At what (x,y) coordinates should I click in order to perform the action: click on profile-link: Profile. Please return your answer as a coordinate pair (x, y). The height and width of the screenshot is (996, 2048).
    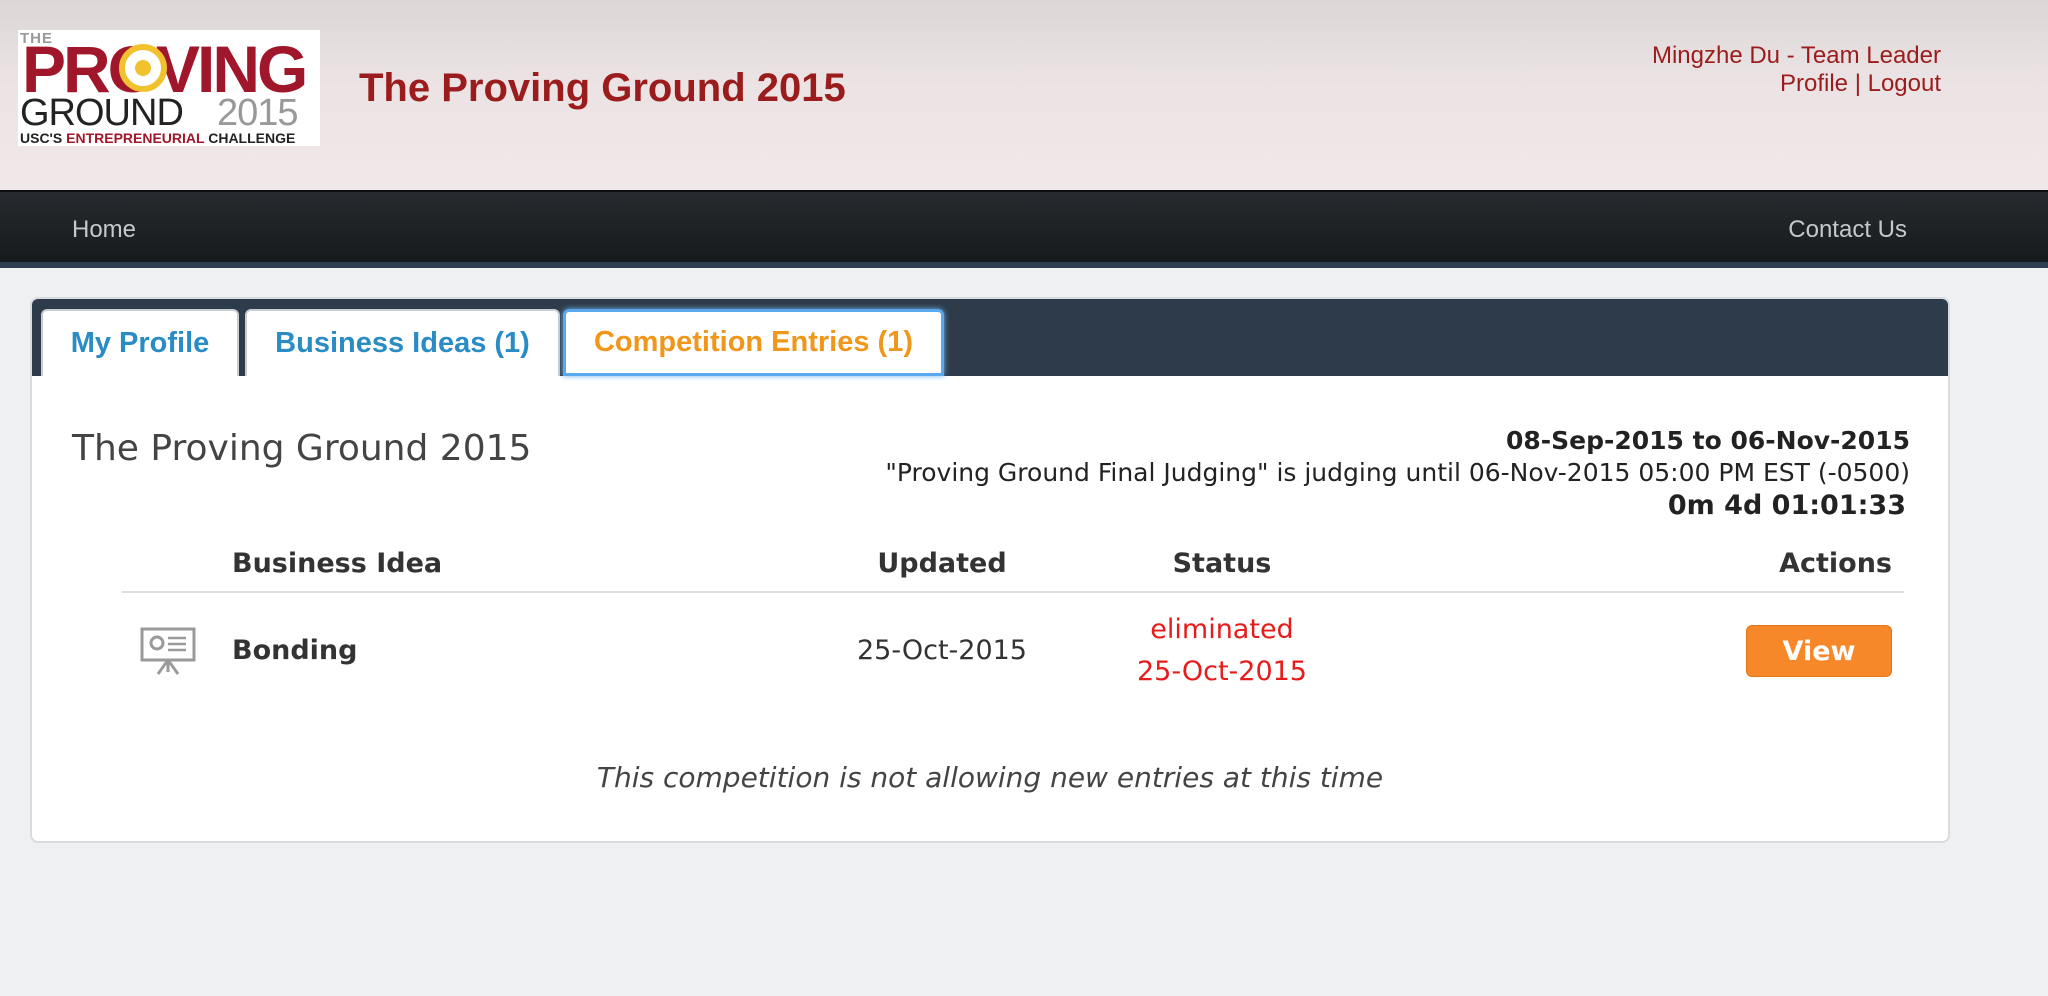
    Looking at the image, I should click on (1814, 83).